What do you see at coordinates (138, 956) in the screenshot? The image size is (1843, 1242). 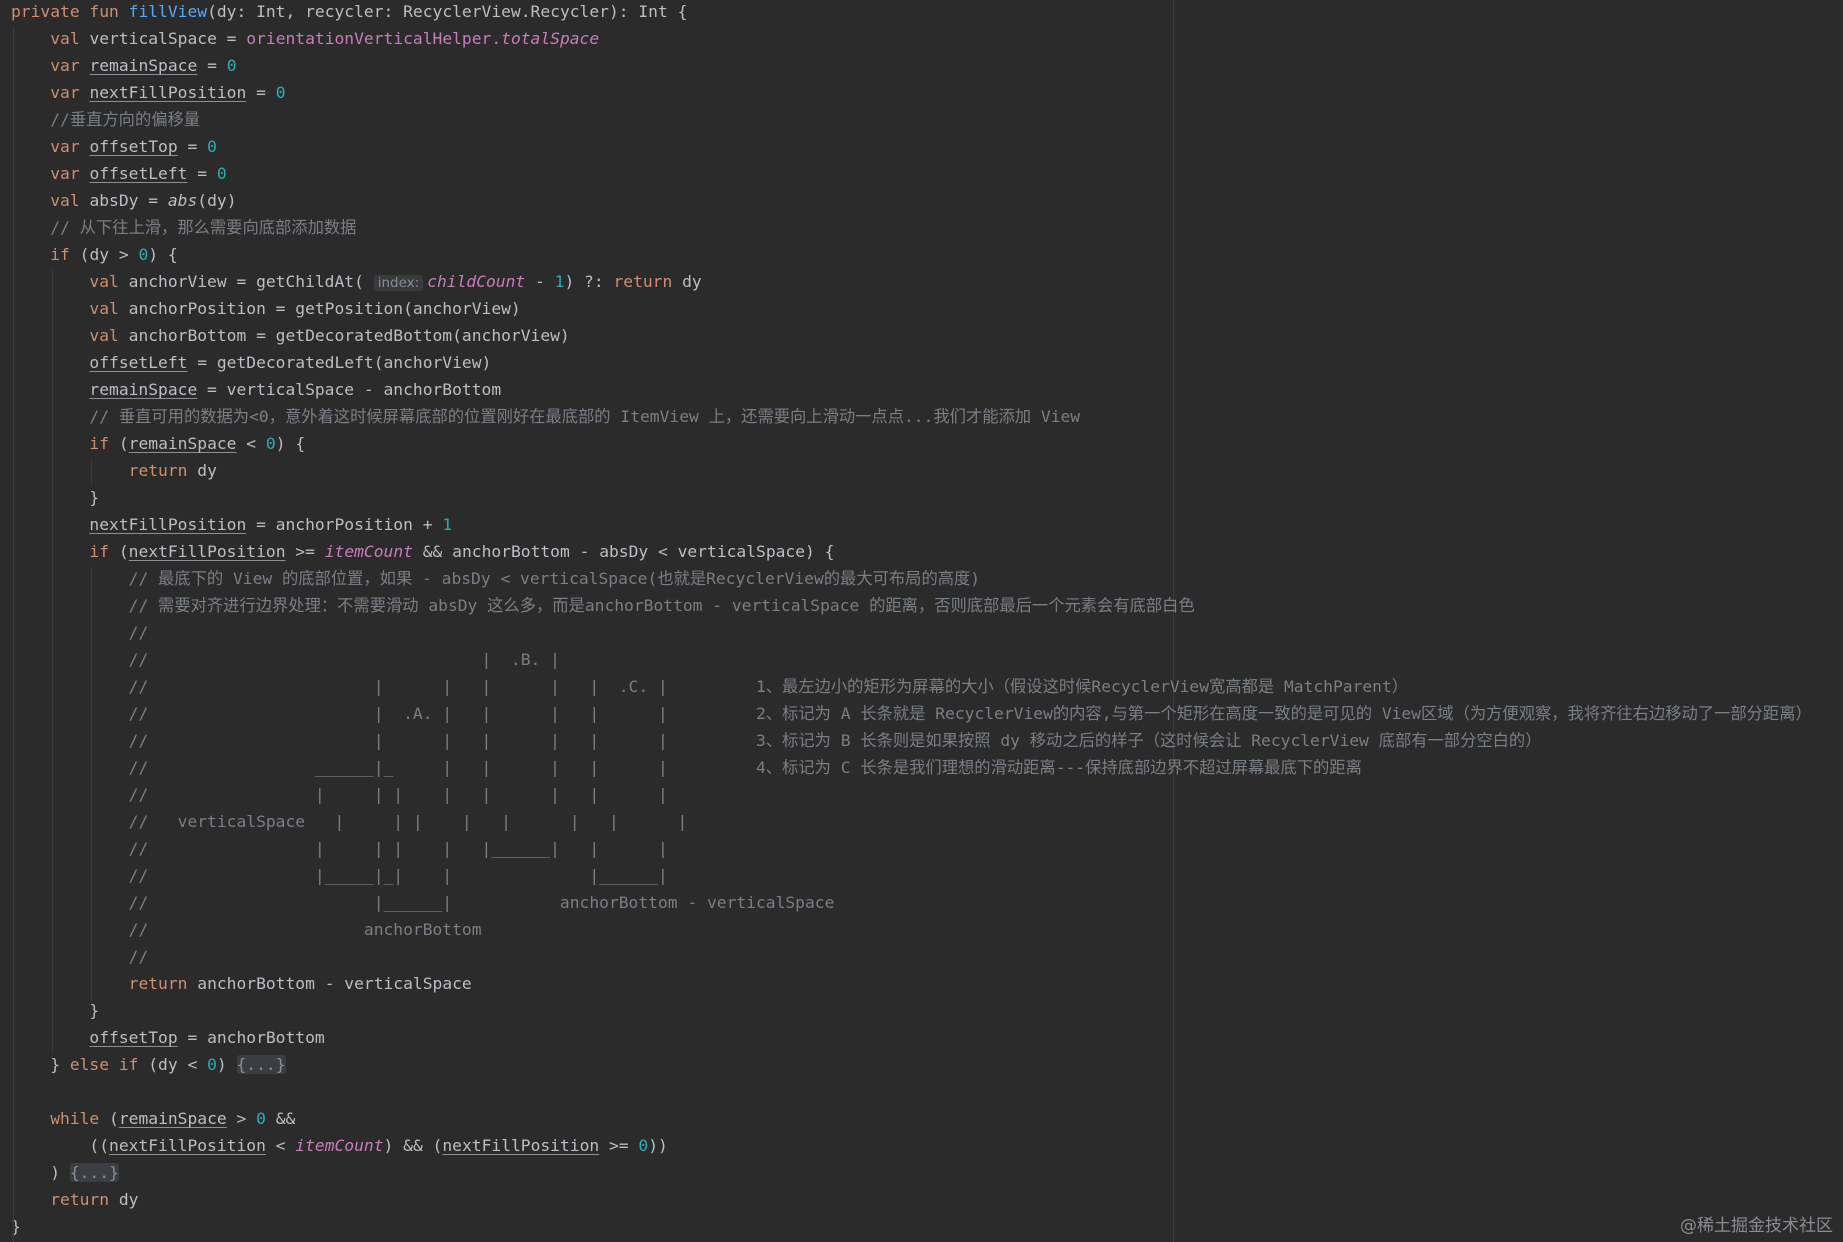 I see `code-comment: //` at bounding box center [138, 956].